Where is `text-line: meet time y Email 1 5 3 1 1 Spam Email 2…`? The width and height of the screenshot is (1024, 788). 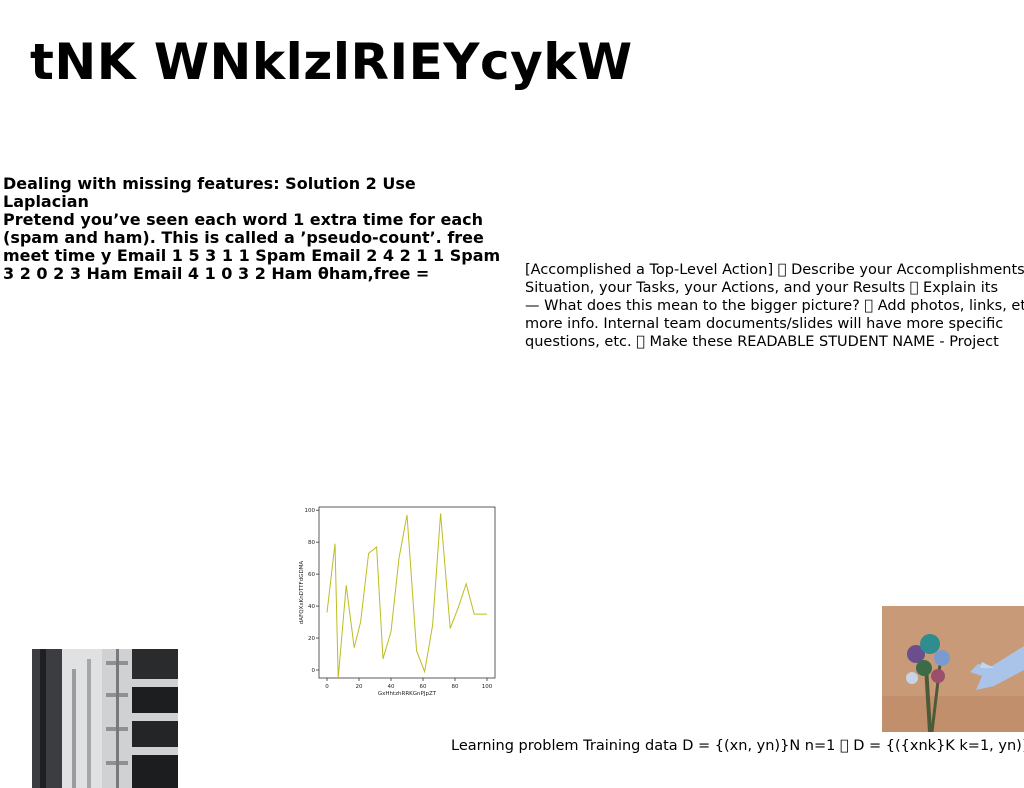 text-line: meet time y Email 1 5 3 1 1 Spam Email 2… is located at coordinates (252, 255).